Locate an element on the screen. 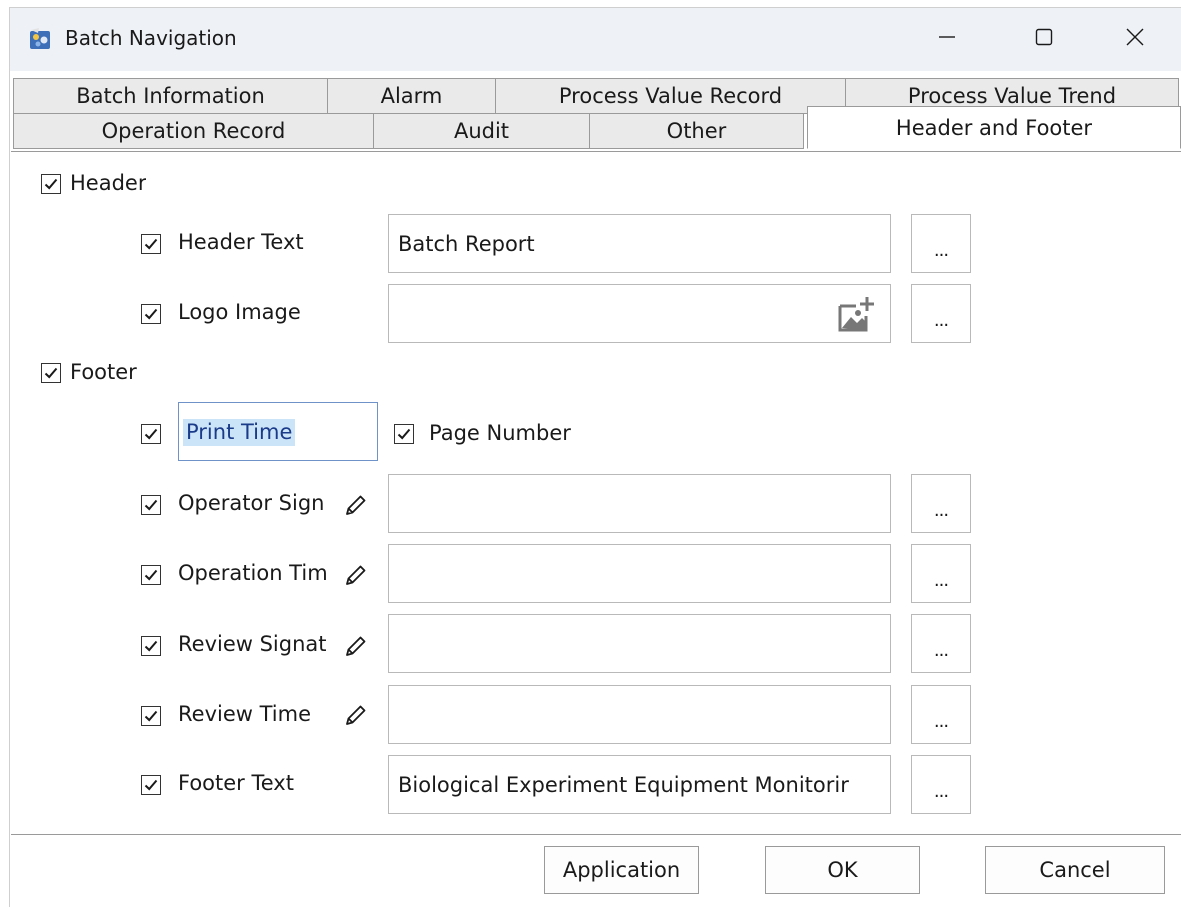  operation-time-checkbox is located at coordinates (151, 575).